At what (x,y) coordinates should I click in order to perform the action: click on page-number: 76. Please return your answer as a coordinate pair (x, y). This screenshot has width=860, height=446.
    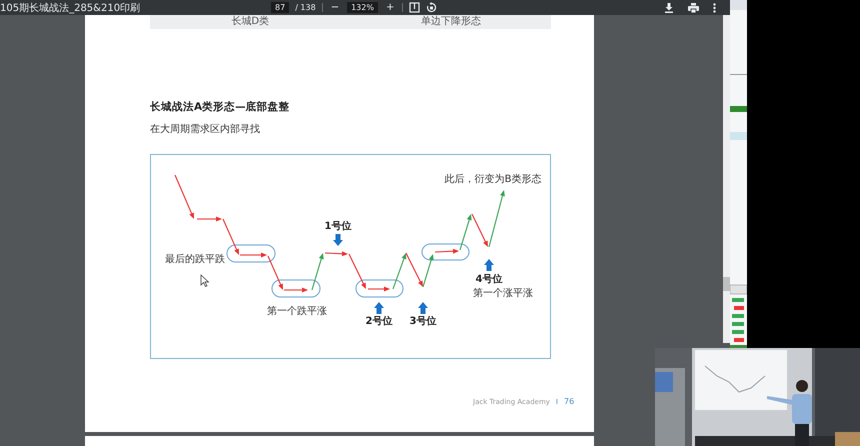
    Looking at the image, I should click on (569, 401).